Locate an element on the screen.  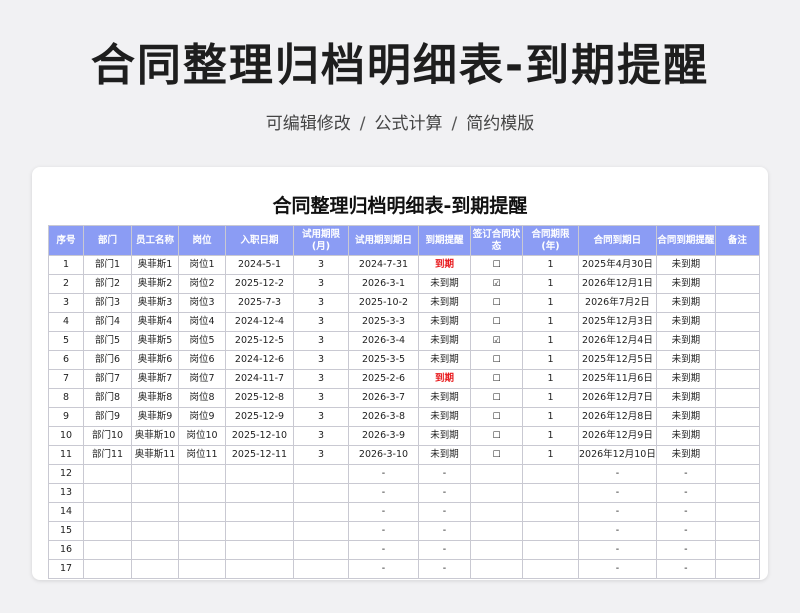
column-header: 合同到期日 is located at coordinates (617, 240).